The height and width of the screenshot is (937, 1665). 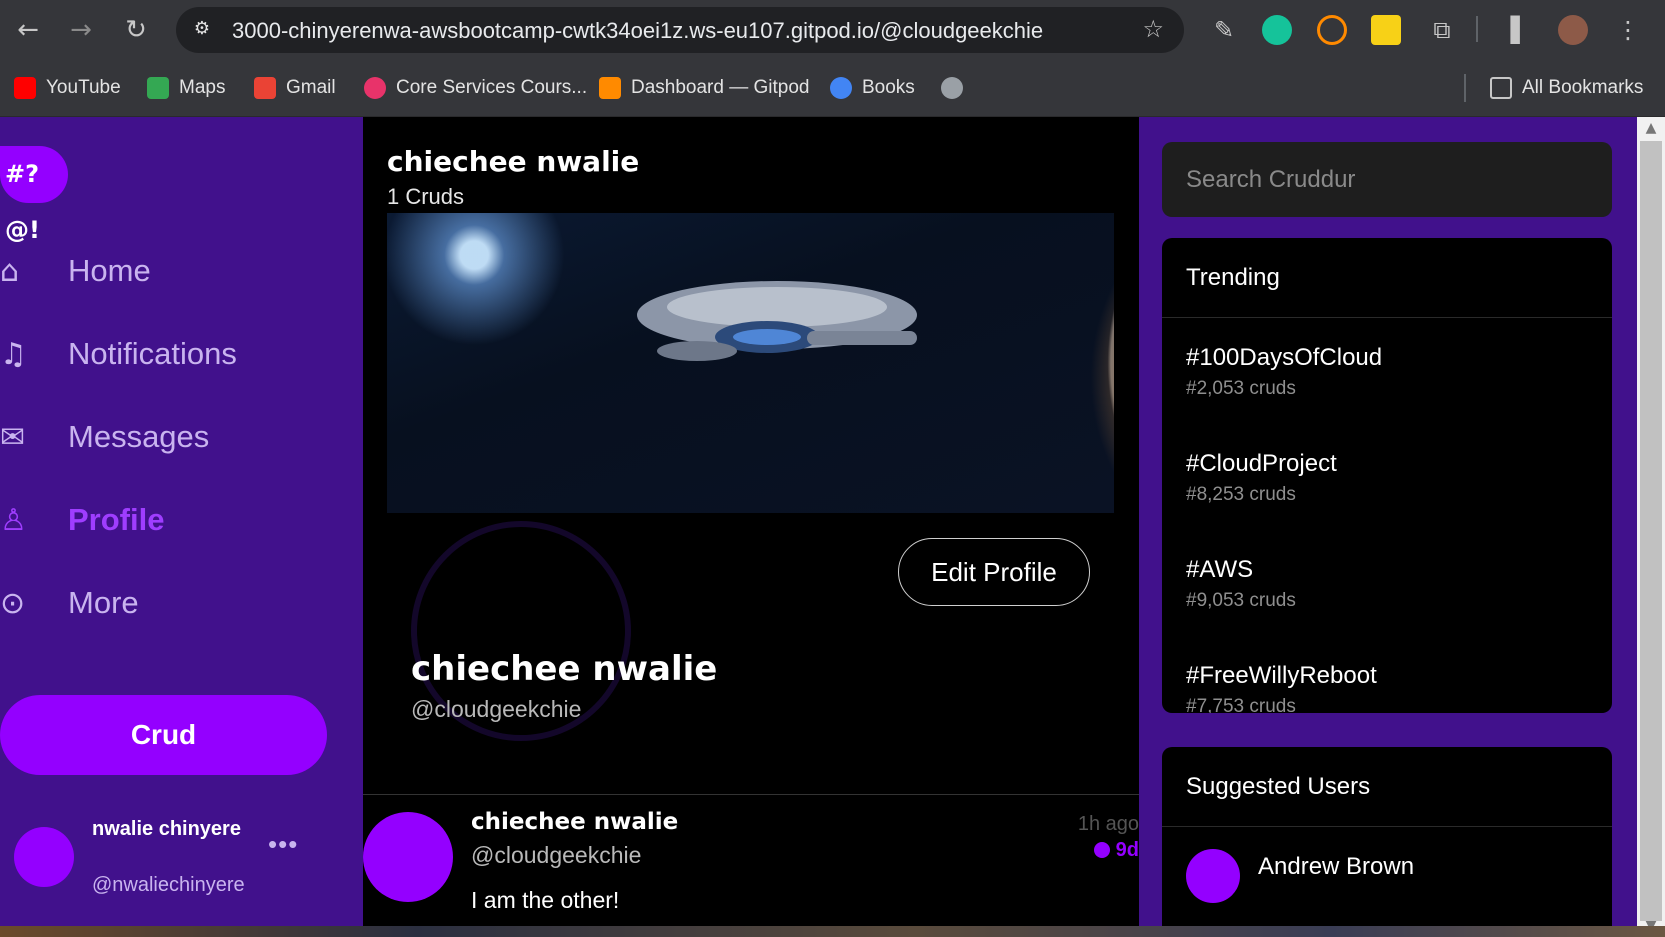 What do you see at coordinates (83, 87) in the screenshot?
I see `bookmark-label: YouTube` at bounding box center [83, 87].